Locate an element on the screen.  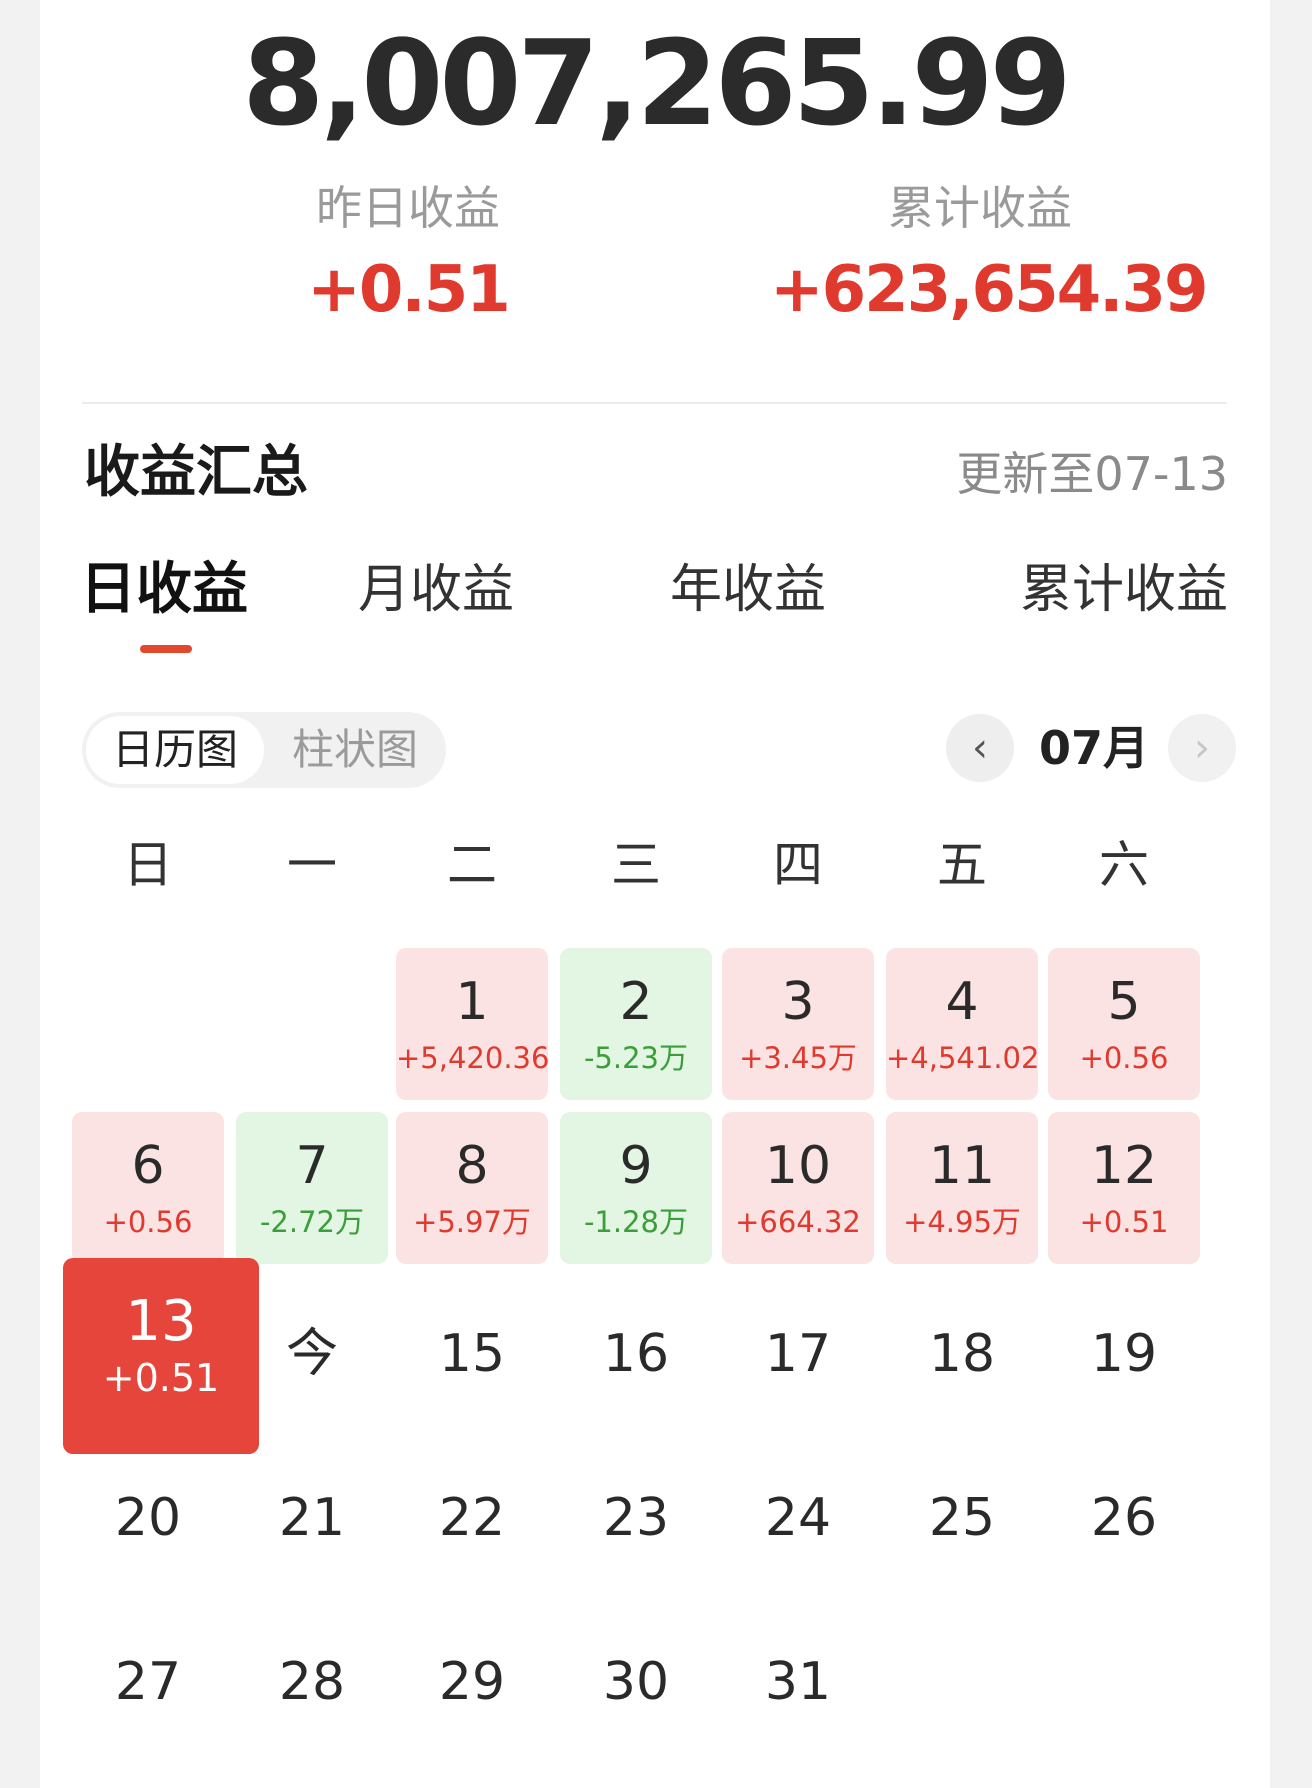
weekday-label: 一 is located at coordinates (312, 865).